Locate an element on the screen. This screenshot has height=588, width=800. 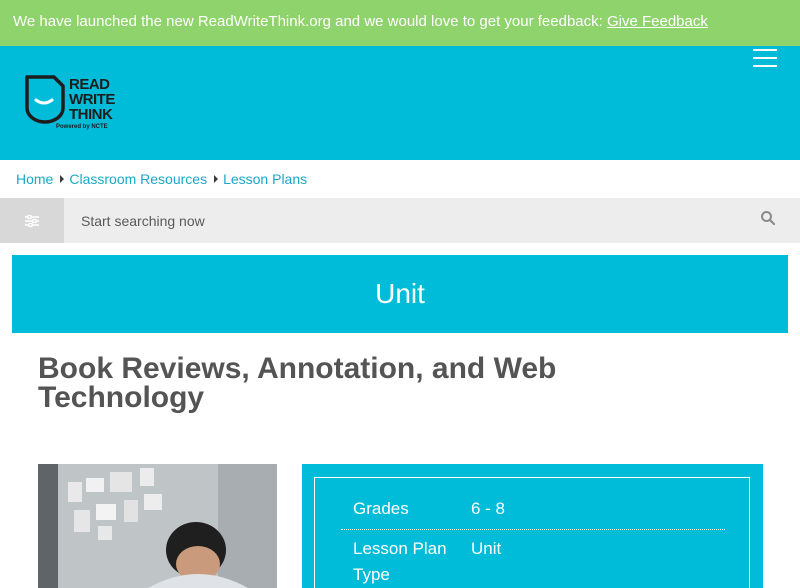
search-input is located at coordinates (404, 220).